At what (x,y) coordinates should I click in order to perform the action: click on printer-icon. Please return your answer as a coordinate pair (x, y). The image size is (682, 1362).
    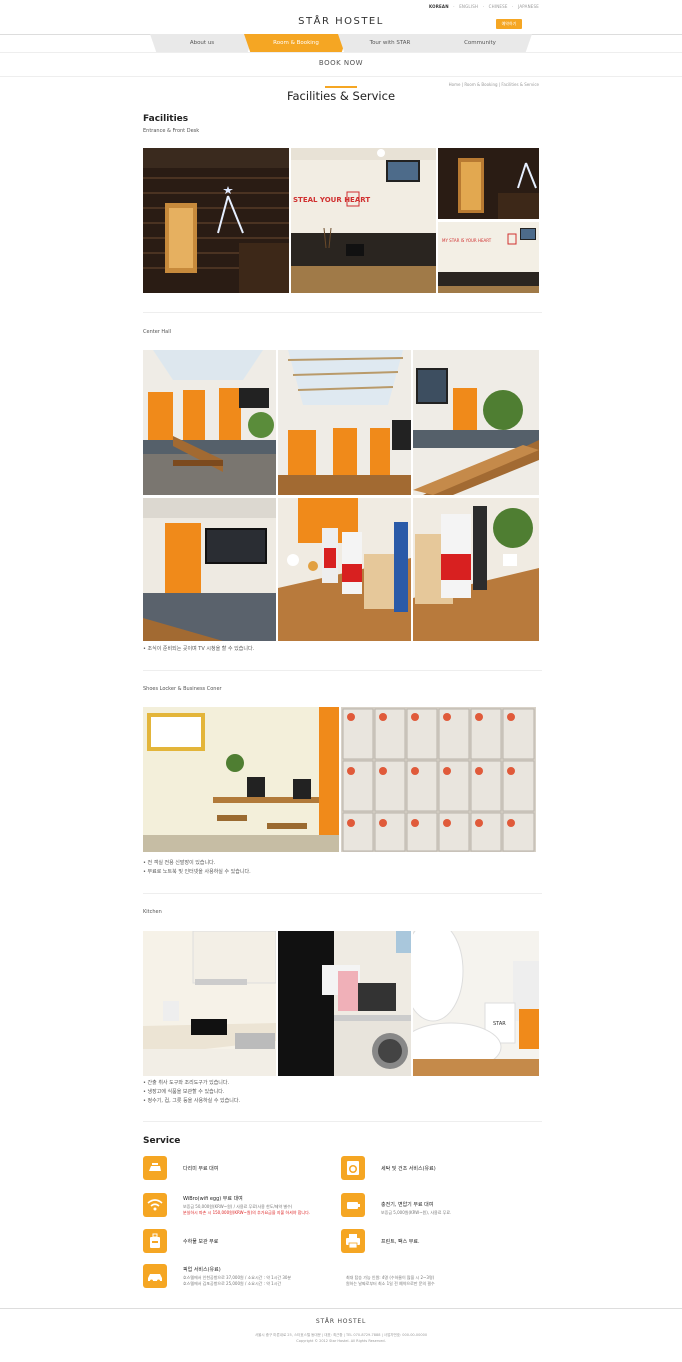
    Looking at the image, I should click on (353, 1241).